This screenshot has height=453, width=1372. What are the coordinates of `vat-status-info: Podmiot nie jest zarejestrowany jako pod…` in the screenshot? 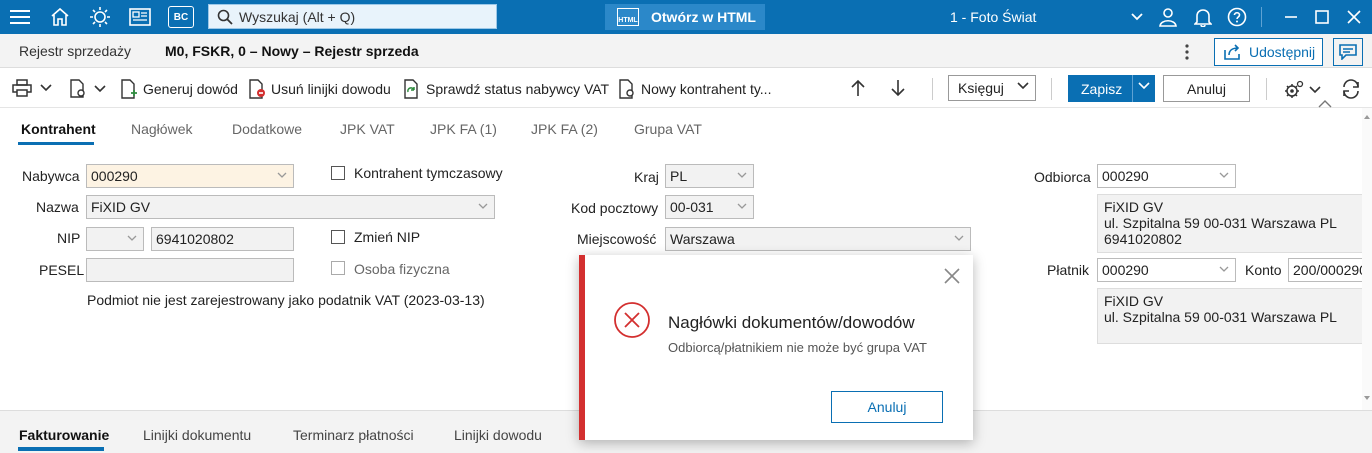 It's located at (286, 300).